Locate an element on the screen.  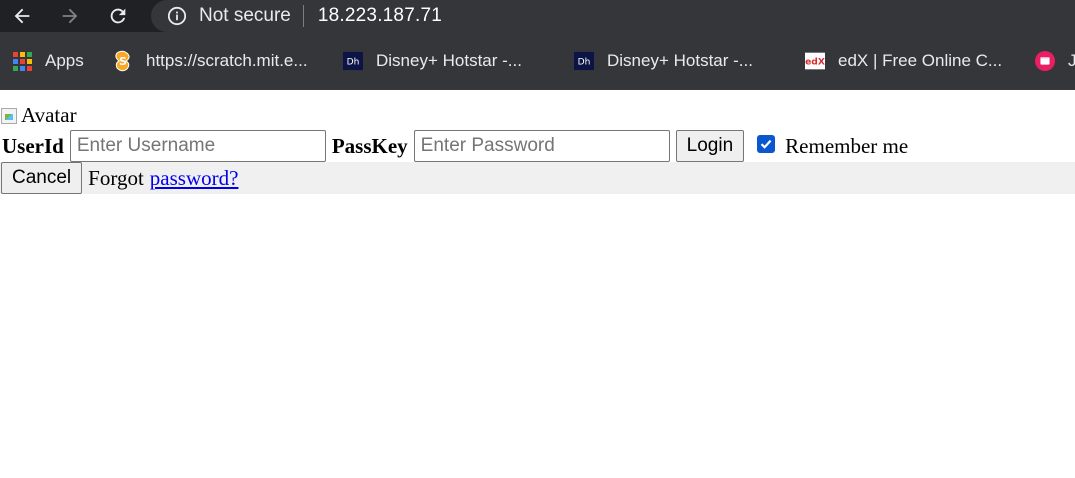
remember-me-checkbox is located at coordinates (766, 144).